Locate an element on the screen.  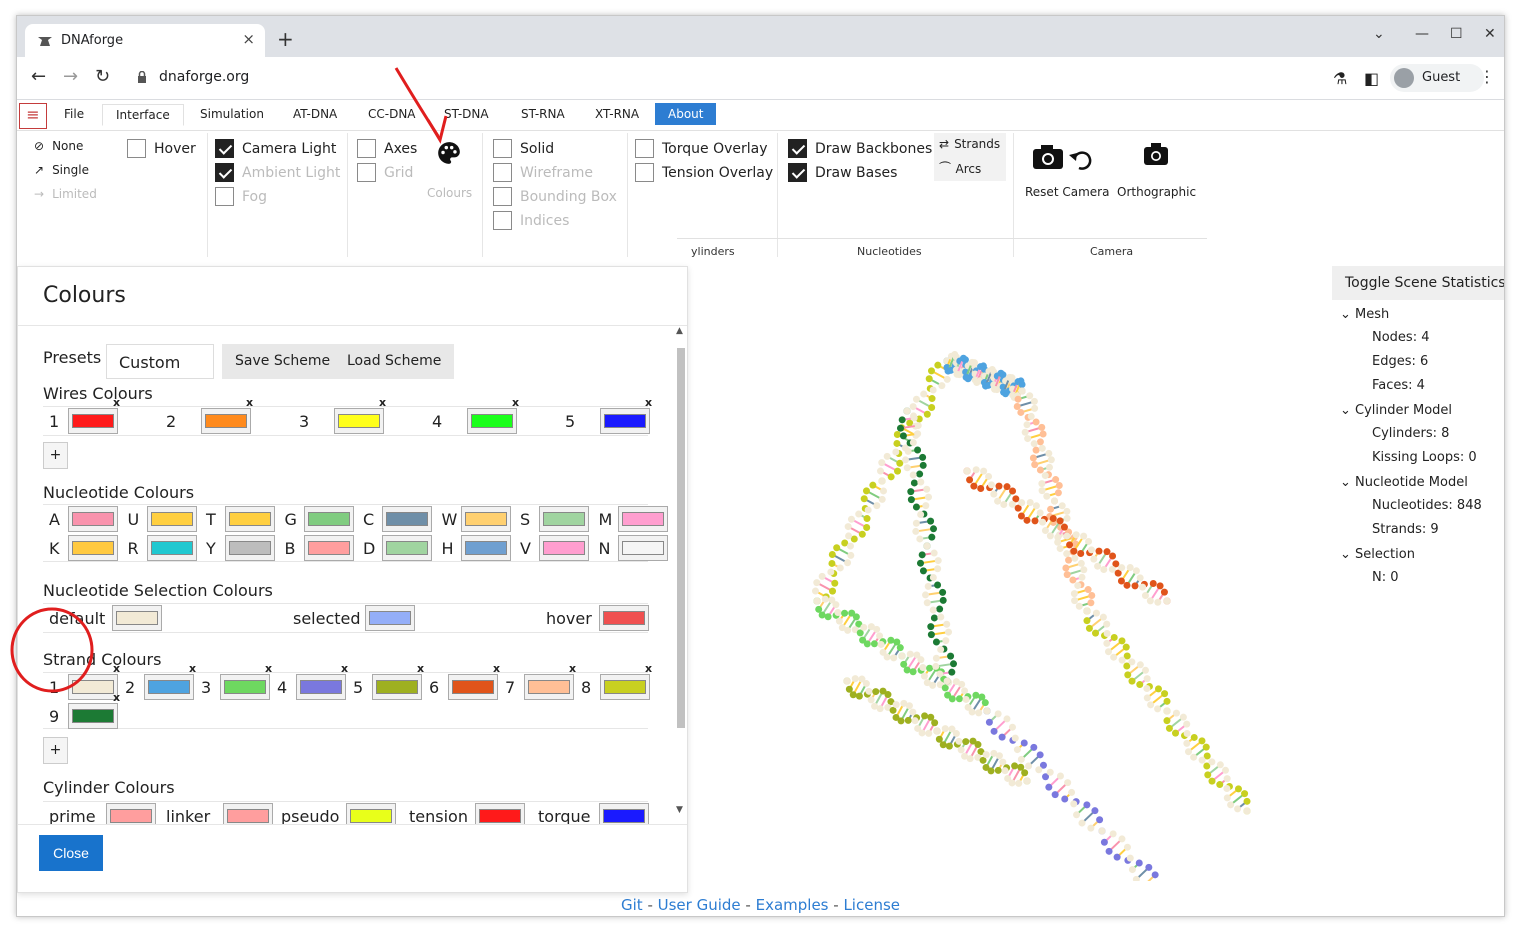
fog-toggle: Fog is located at coordinates (241, 196).